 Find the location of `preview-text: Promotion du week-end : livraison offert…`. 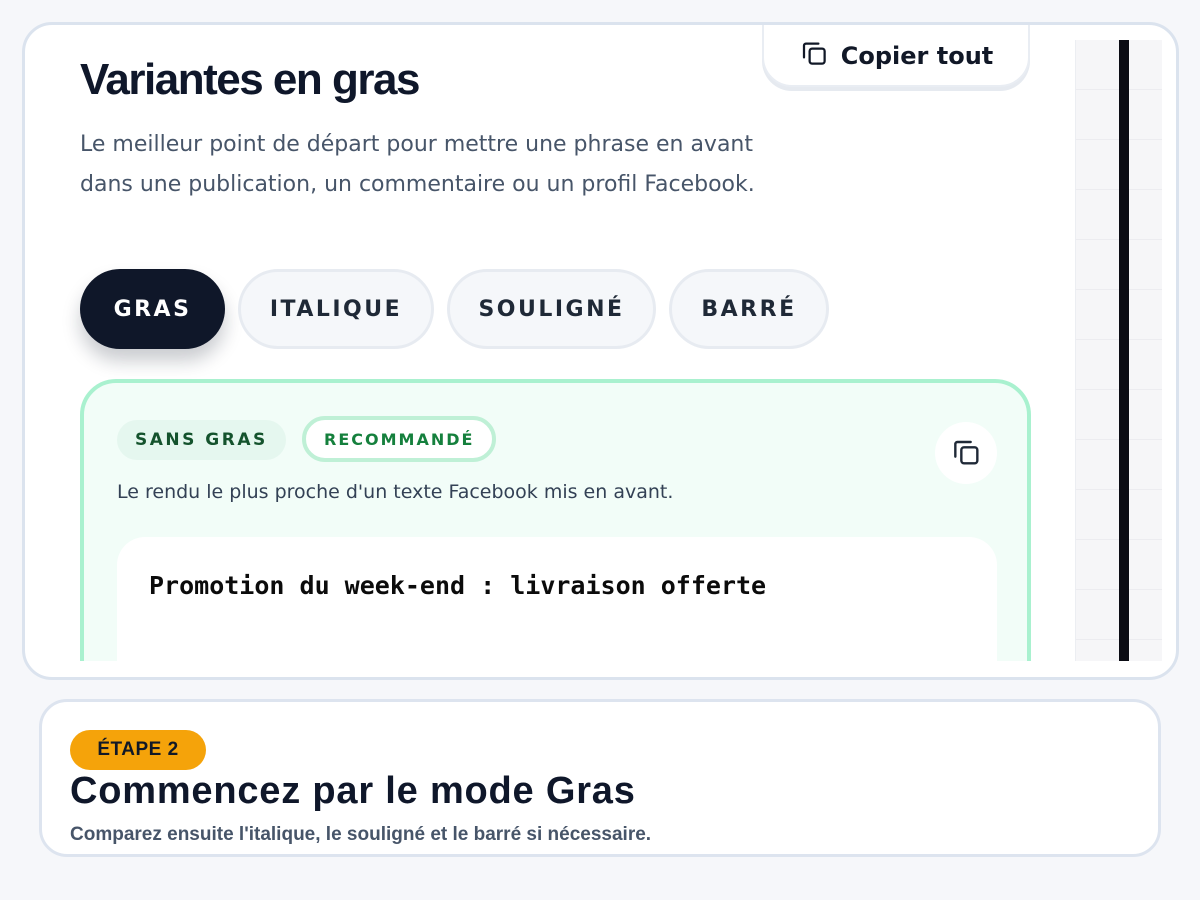

preview-text: Promotion du week-end : livraison offert… is located at coordinates (458, 585).